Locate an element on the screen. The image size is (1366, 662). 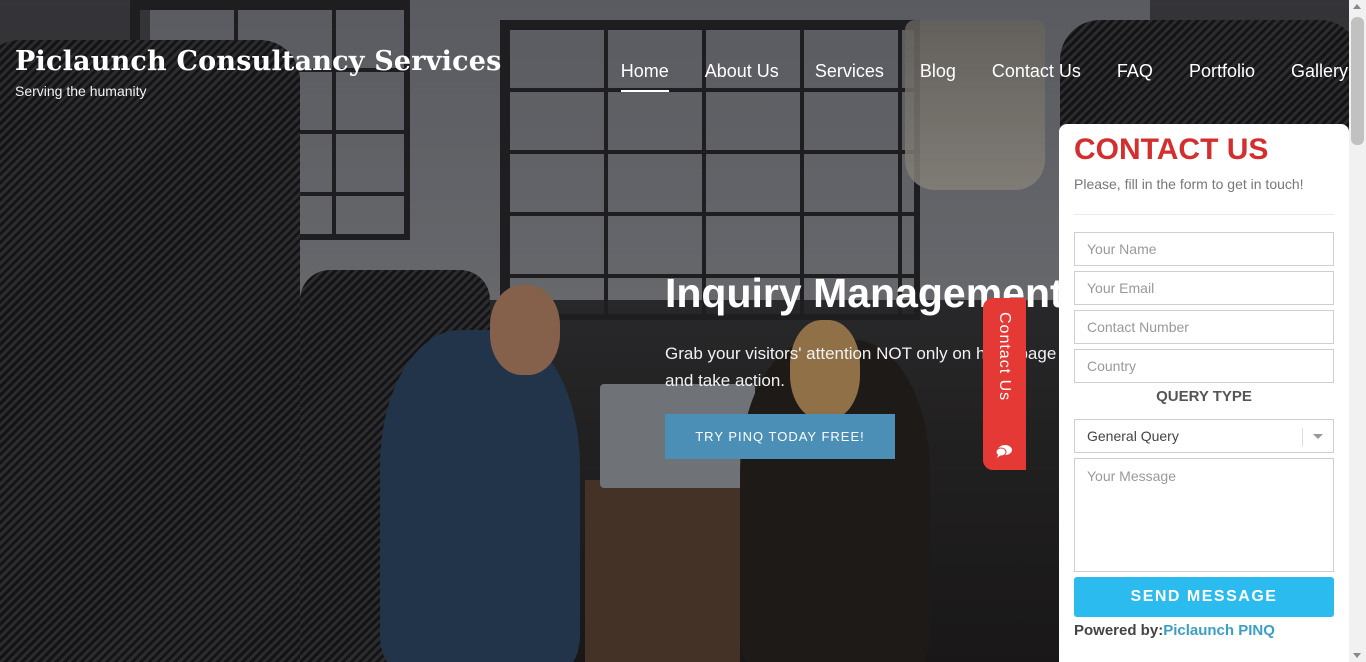
scroll-down-arrow-icon is located at coordinates (1357, 655).